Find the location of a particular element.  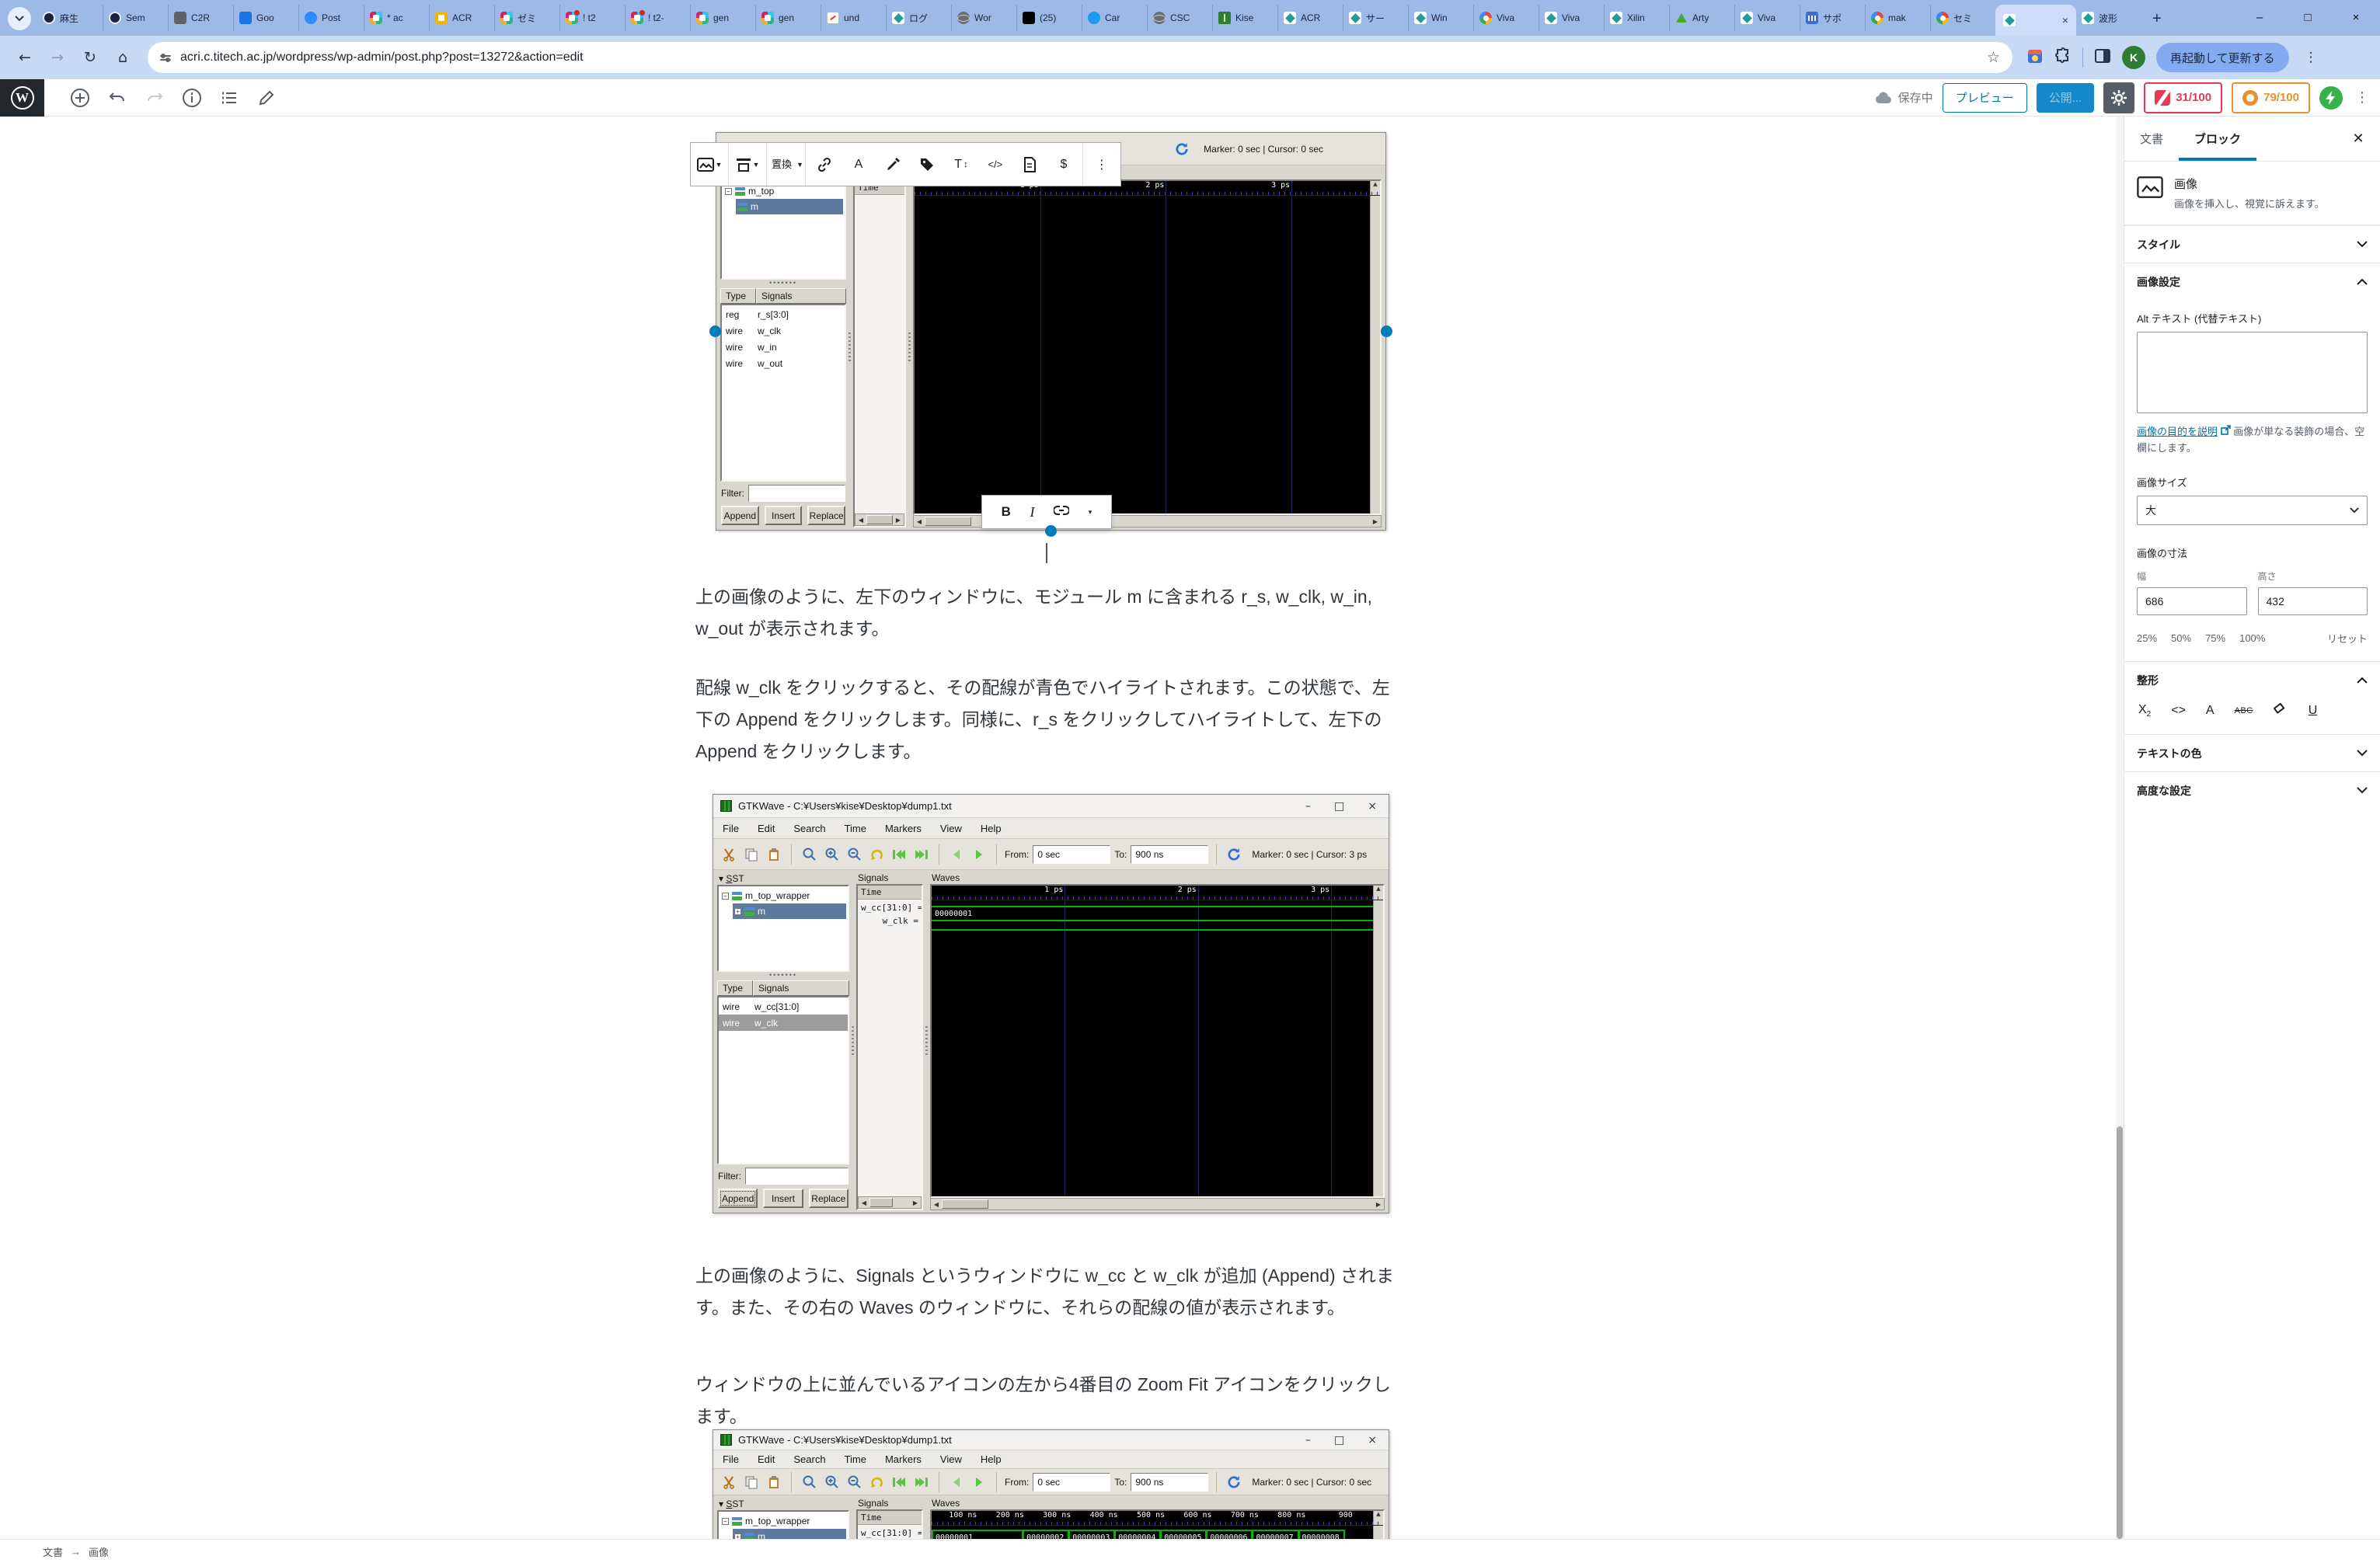

signal-row: reg r_s[3:0] is located at coordinates (783, 314).